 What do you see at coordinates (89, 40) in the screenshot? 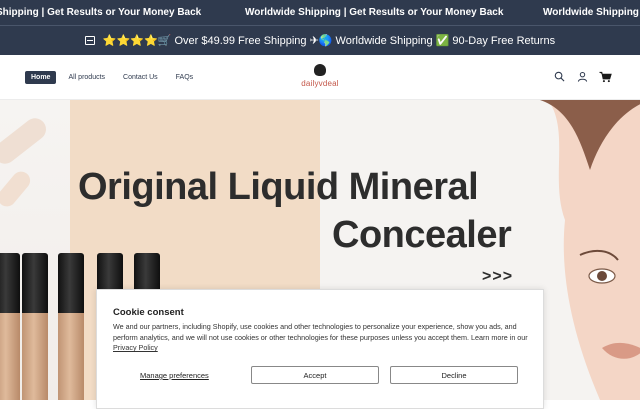
I see `store-icon` at bounding box center [89, 40].